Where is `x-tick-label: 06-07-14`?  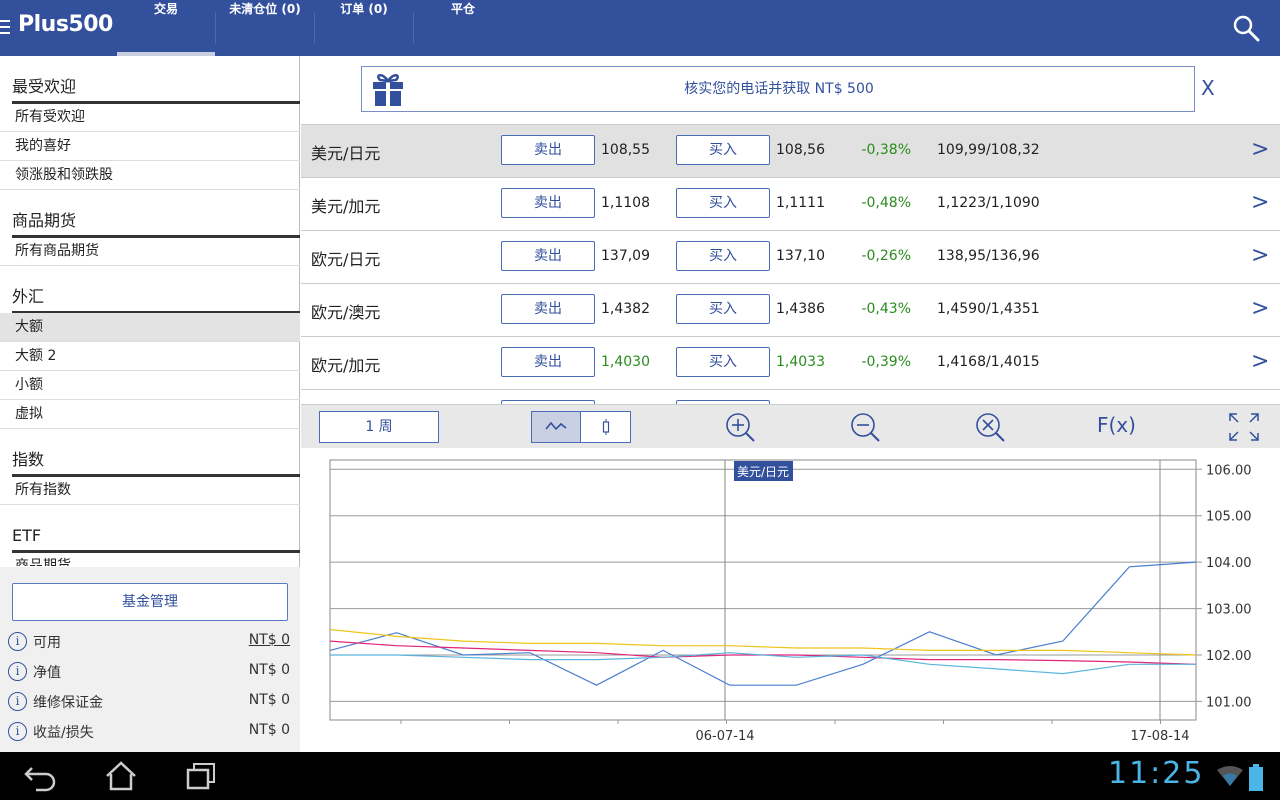
x-tick-label: 06-07-14 is located at coordinates (724, 736).